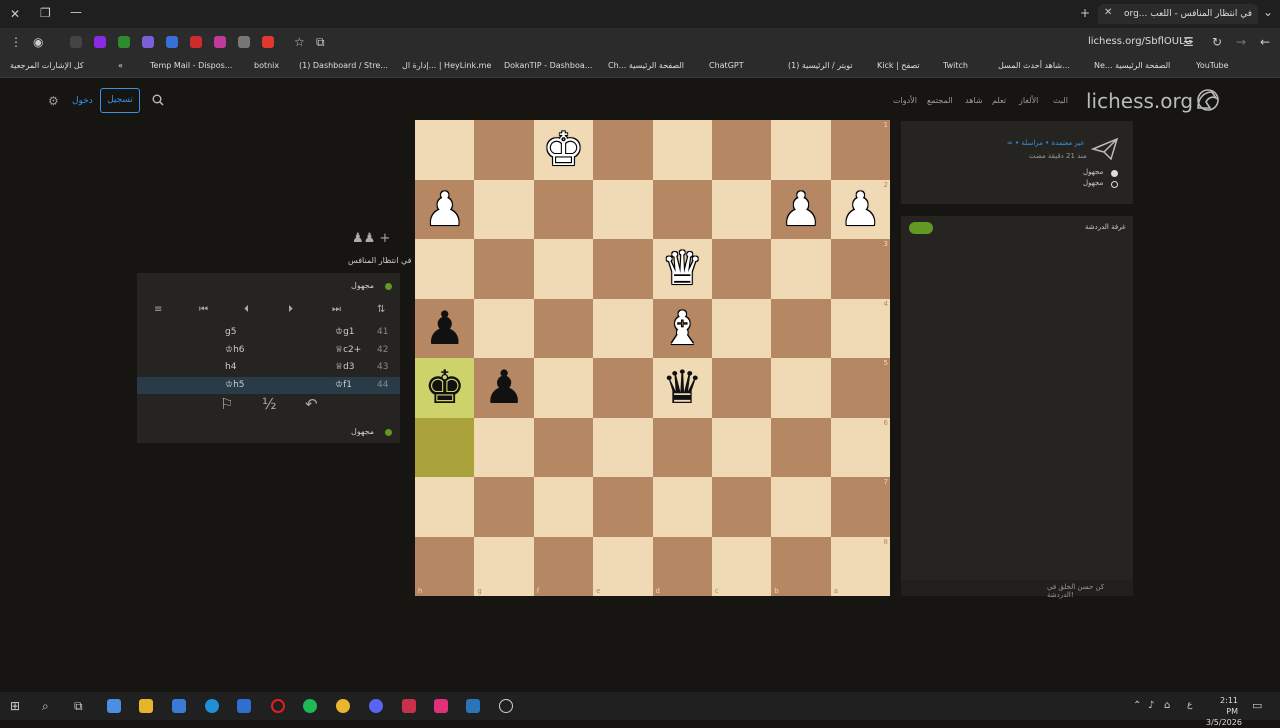 Image resolution: width=1280 pixels, height=728 pixels. I want to click on bookmark-item: Twitch, so click(955, 65).